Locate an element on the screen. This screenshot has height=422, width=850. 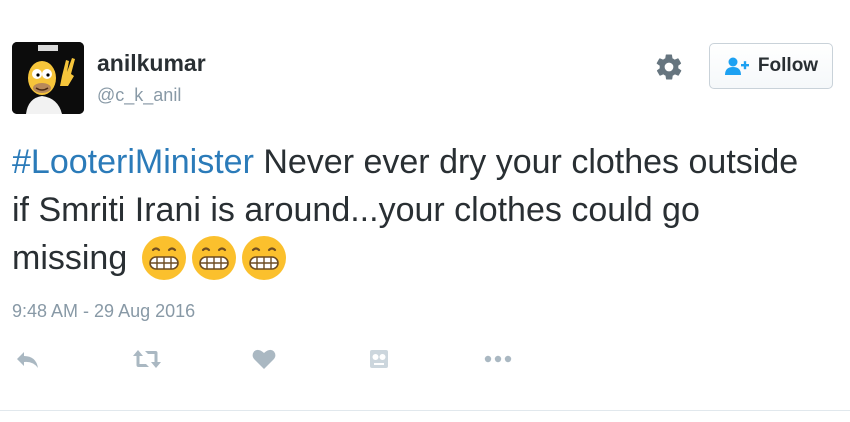
follow-button-label: Follow is located at coordinates (788, 65).